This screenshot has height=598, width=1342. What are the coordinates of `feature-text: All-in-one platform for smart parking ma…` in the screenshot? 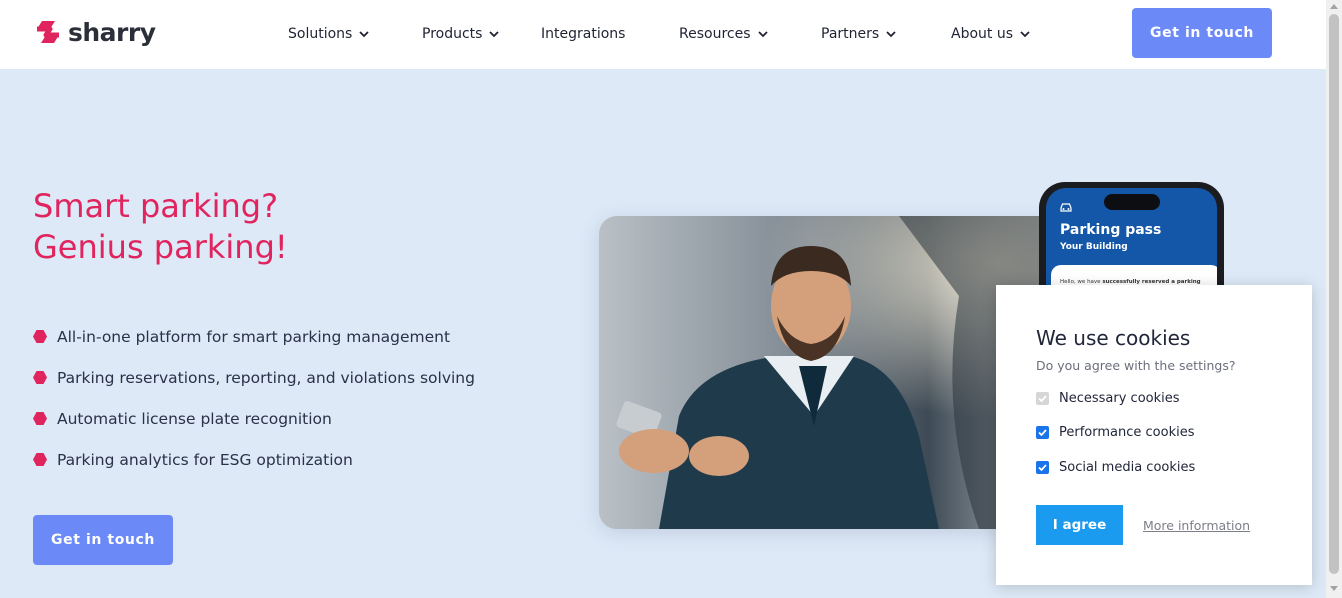 It's located at (254, 336).